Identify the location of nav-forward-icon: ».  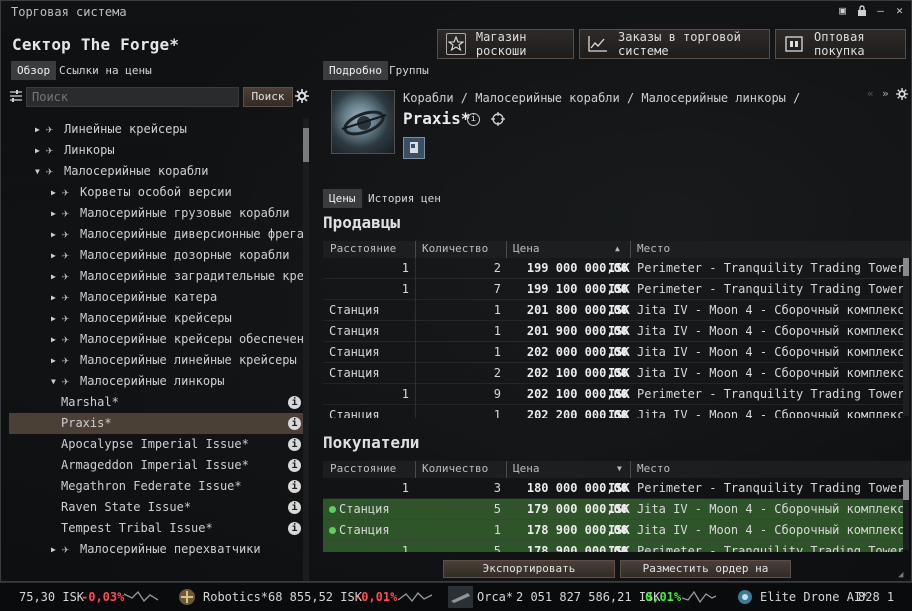
(885, 93).